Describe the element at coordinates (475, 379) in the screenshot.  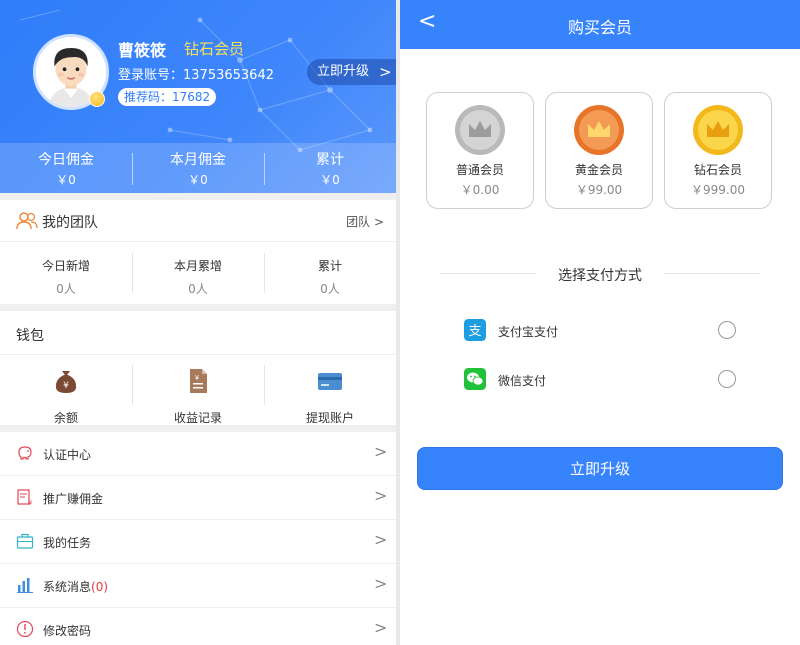
I see `wechat-icon` at that location.